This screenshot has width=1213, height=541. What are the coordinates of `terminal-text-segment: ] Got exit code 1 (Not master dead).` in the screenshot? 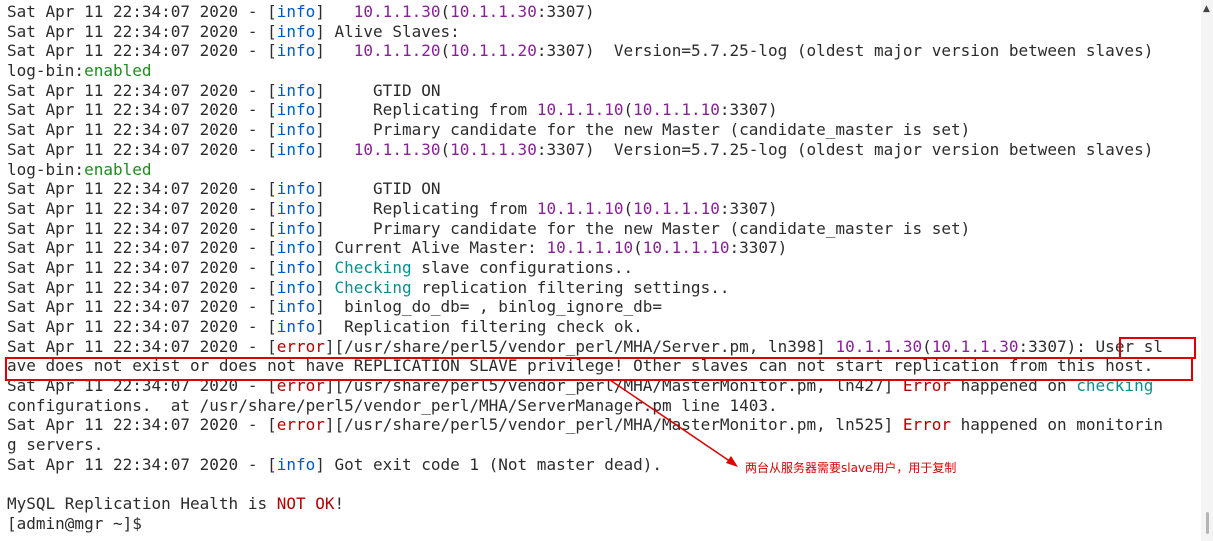 It's located at (489, 464).